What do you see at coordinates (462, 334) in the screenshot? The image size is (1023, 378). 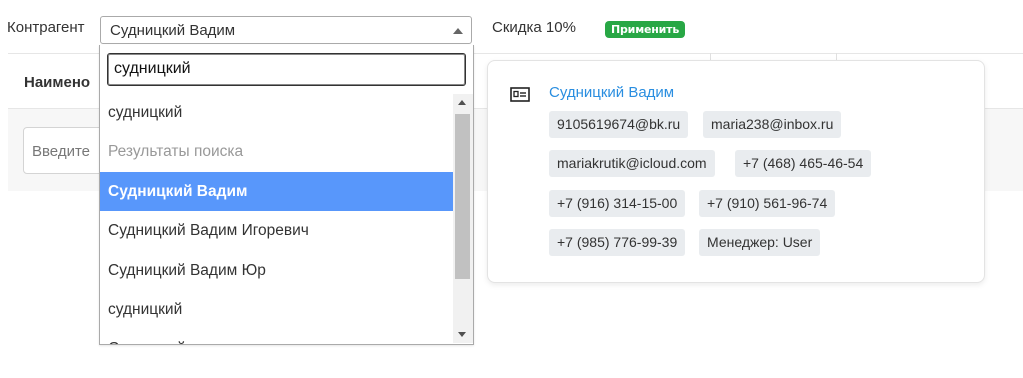 I see `scroll-down-arrow-icon` at bounding box center [462, 334].